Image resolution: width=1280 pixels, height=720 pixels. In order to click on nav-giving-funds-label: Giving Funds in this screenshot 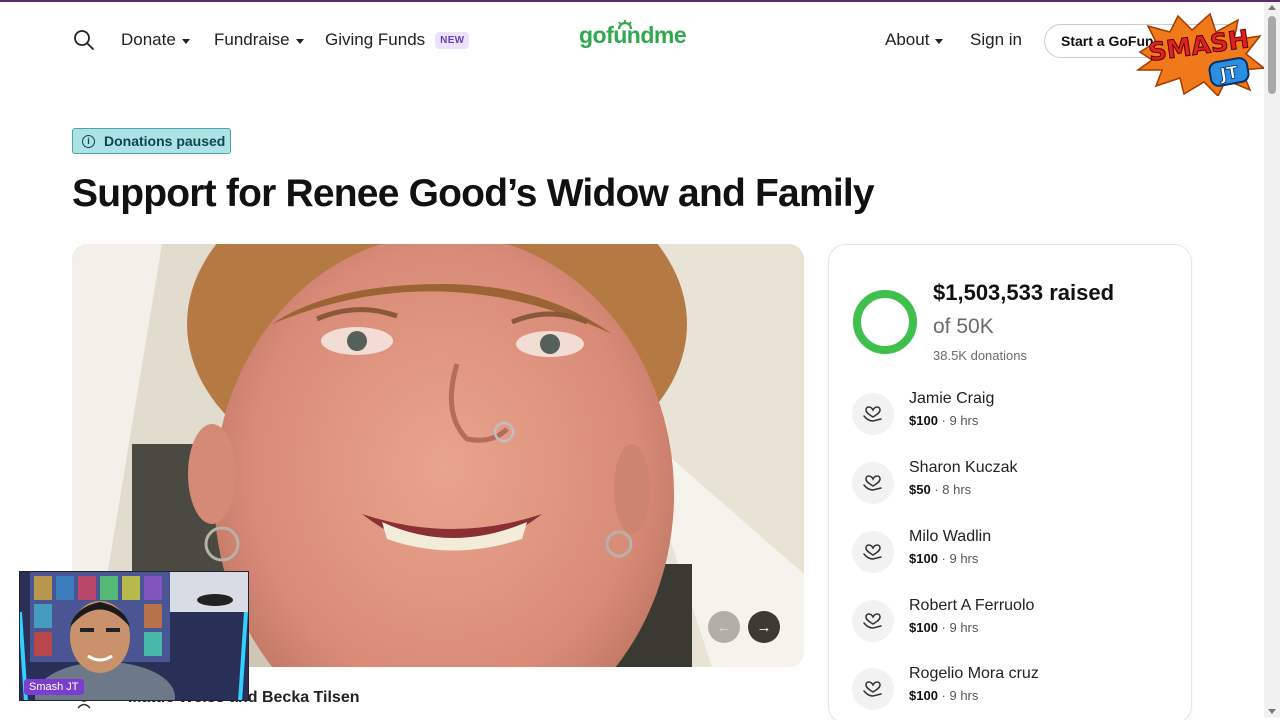, I will do `click(375, 39)`.